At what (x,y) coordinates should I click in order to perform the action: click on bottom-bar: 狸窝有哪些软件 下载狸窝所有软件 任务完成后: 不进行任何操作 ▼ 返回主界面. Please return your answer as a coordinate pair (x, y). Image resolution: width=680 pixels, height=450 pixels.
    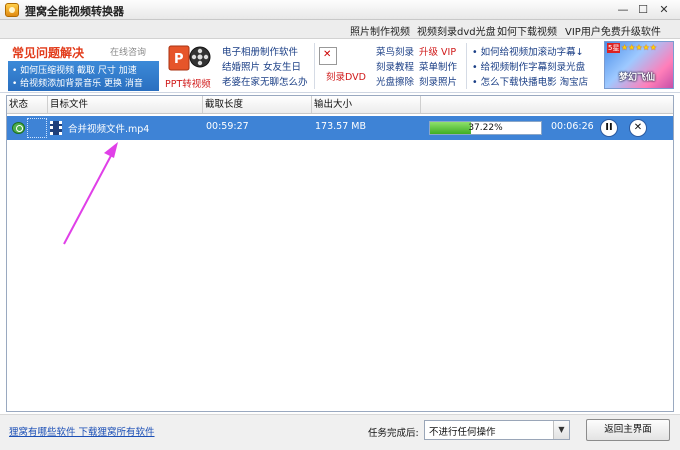
    Looking at the image, I should click on (340, 432).